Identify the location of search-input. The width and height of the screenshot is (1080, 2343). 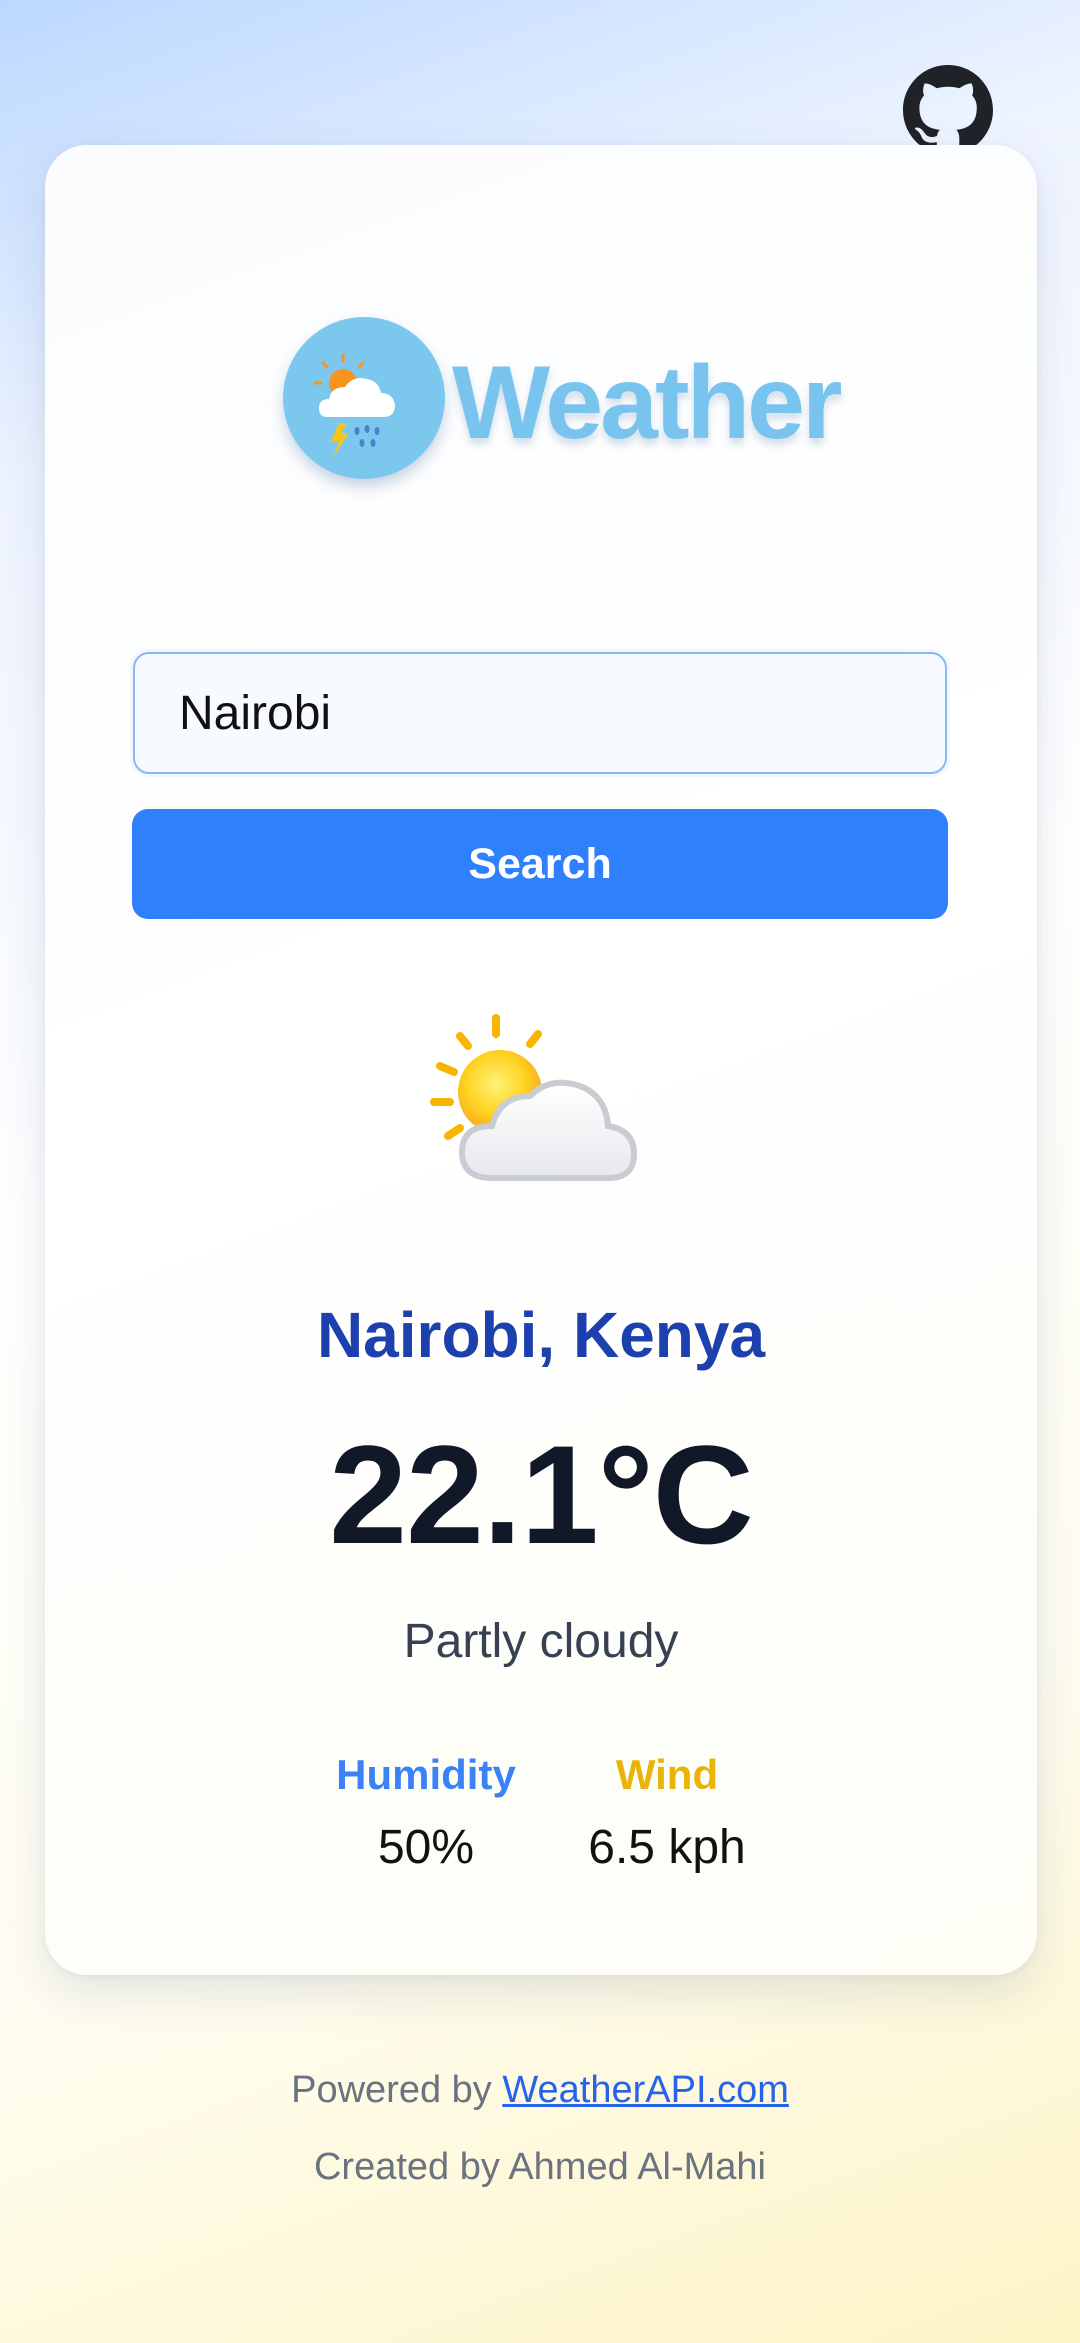
(540, 713).